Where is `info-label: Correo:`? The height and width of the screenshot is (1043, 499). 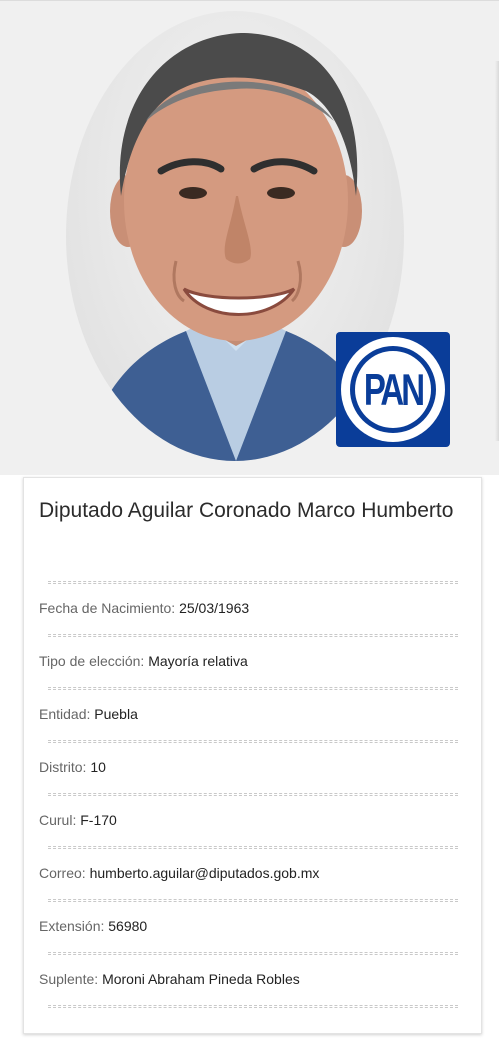 info-label: Correo: is located at coordinates (62, 873).